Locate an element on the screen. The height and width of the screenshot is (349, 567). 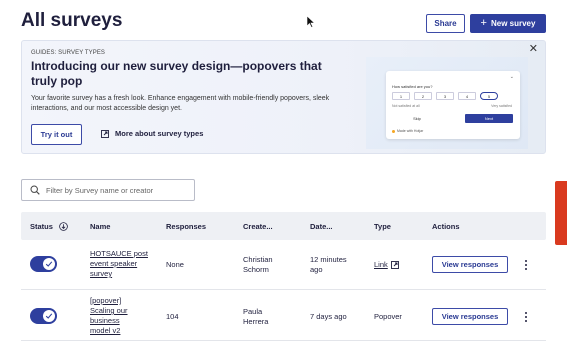
column-label: Status is located at coordinates (41, 226).